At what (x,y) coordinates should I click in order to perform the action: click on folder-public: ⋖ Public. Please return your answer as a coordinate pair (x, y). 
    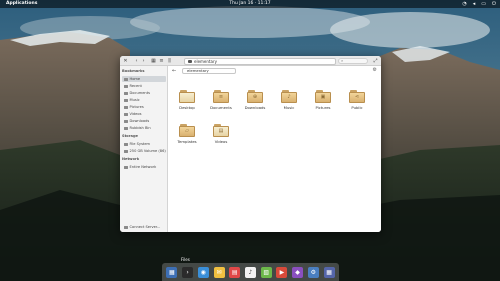
    Looking at the image, I should click on (357, 102).